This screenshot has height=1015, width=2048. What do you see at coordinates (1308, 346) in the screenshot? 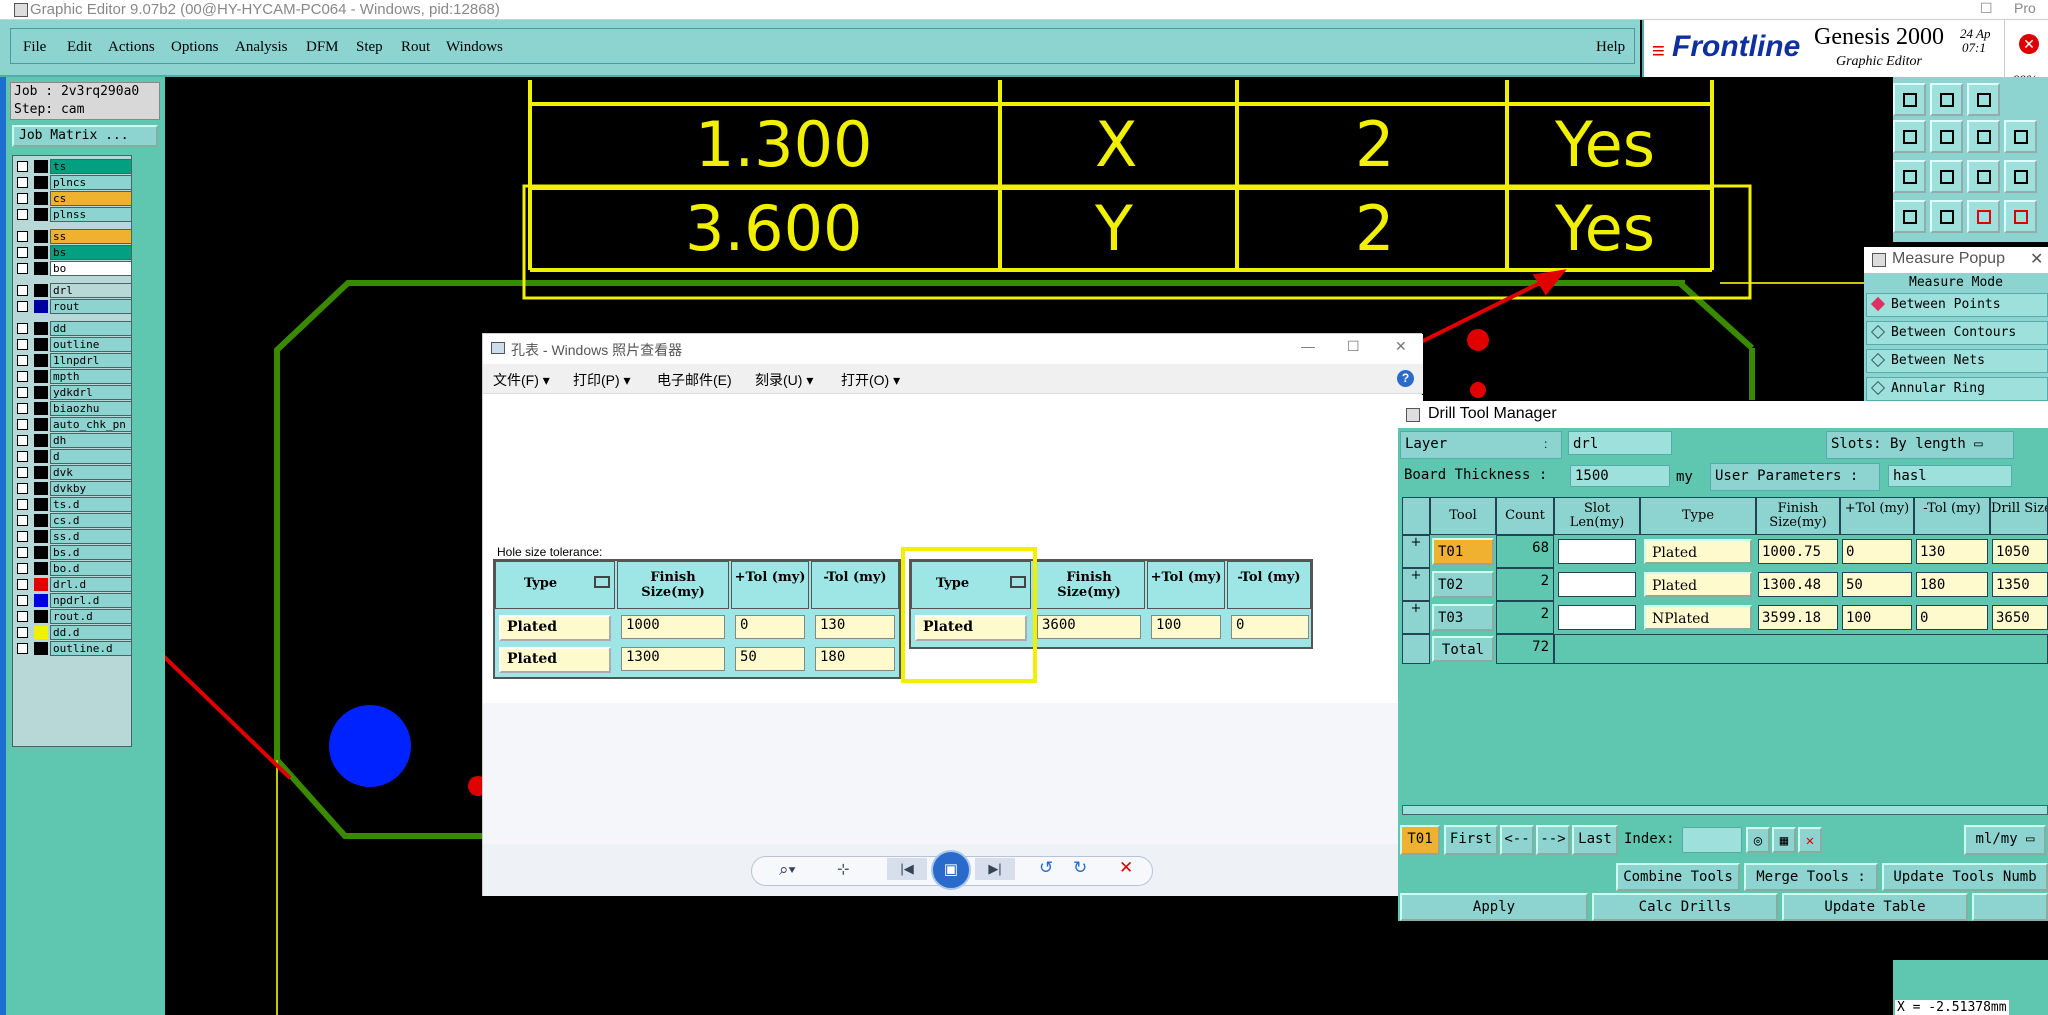
I see `viewer-minimize-button: —` at bounding box center [1308, 346].